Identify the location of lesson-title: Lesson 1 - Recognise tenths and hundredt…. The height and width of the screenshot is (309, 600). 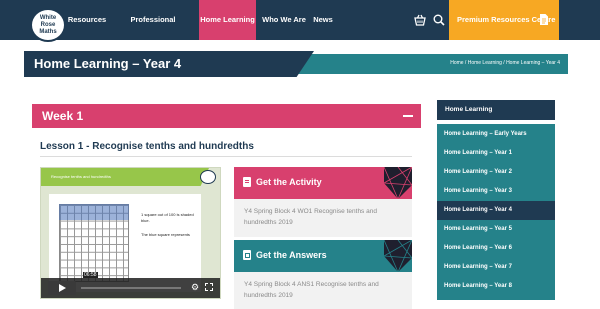
(147, 146).